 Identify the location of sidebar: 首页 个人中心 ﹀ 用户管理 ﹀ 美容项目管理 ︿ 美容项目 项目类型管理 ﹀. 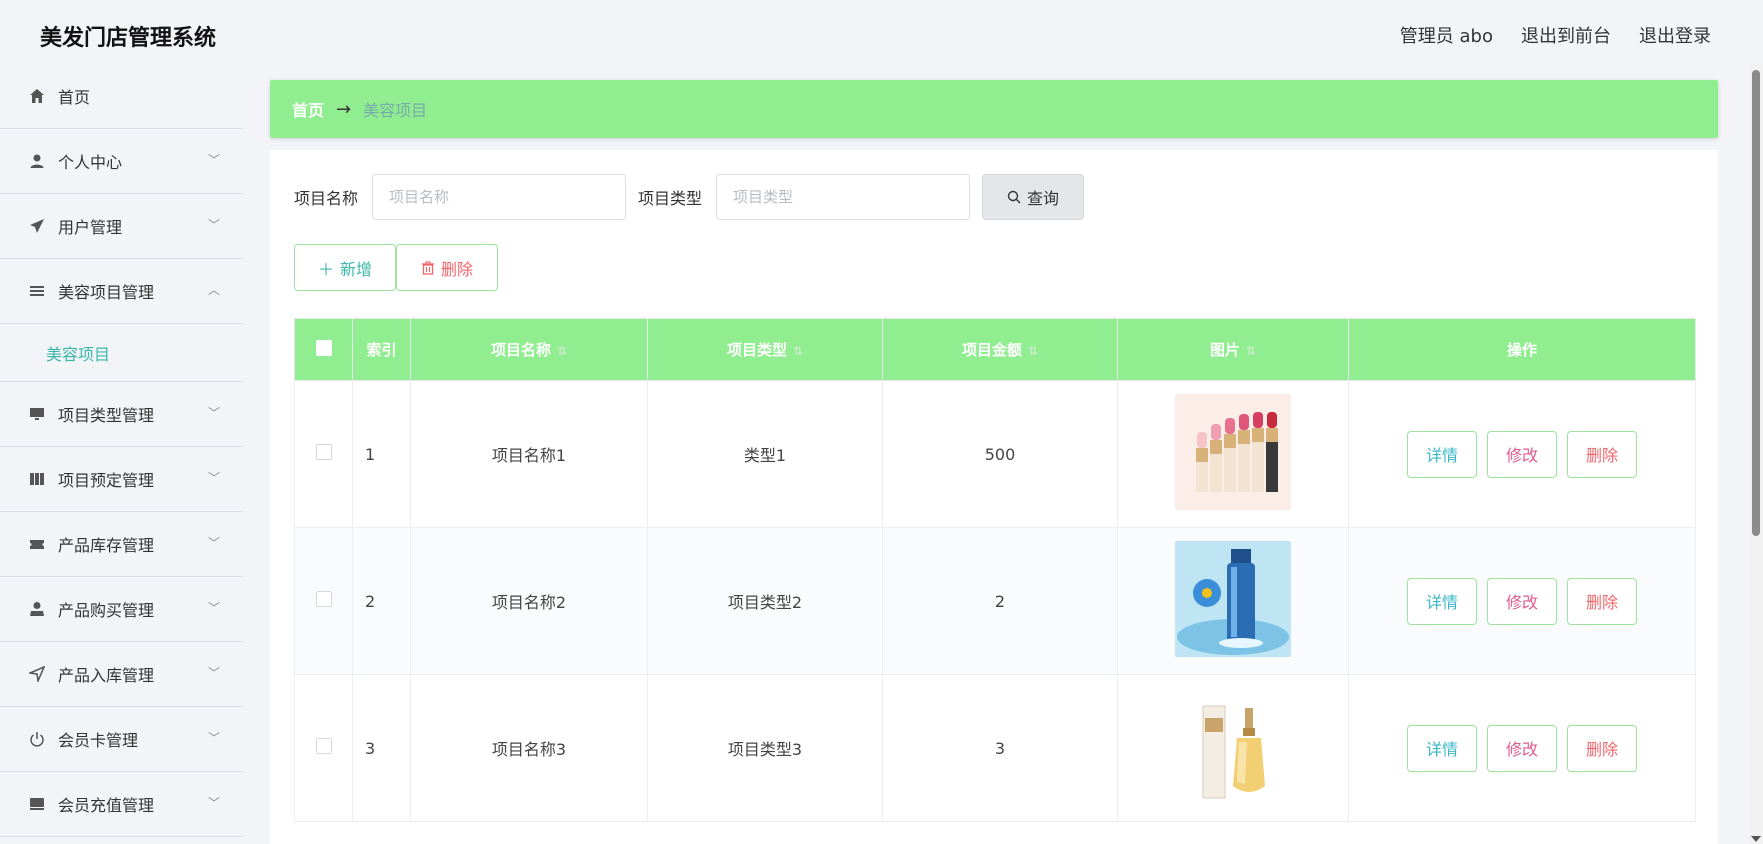
(121, 454).